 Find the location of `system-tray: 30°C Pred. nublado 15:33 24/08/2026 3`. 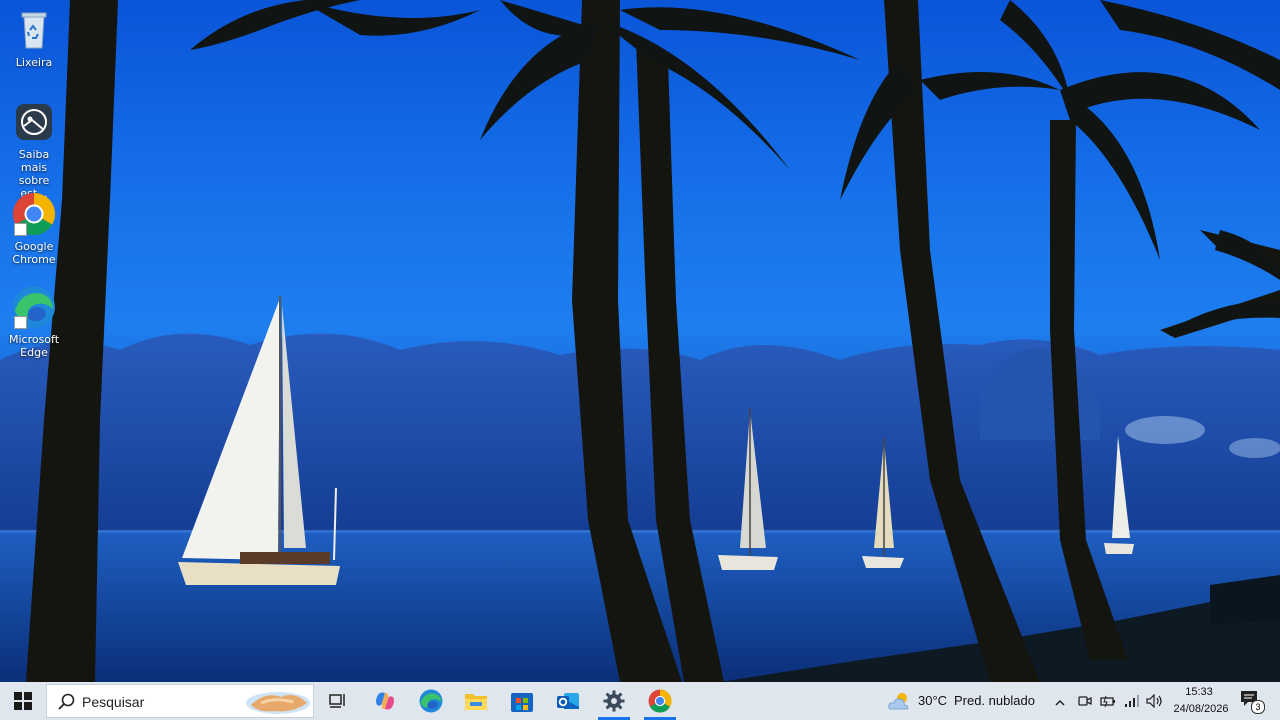

system-tray: 30°C Pred. nublado 15:33 24/08/2026 3 is located at coordinates (1082, 701).